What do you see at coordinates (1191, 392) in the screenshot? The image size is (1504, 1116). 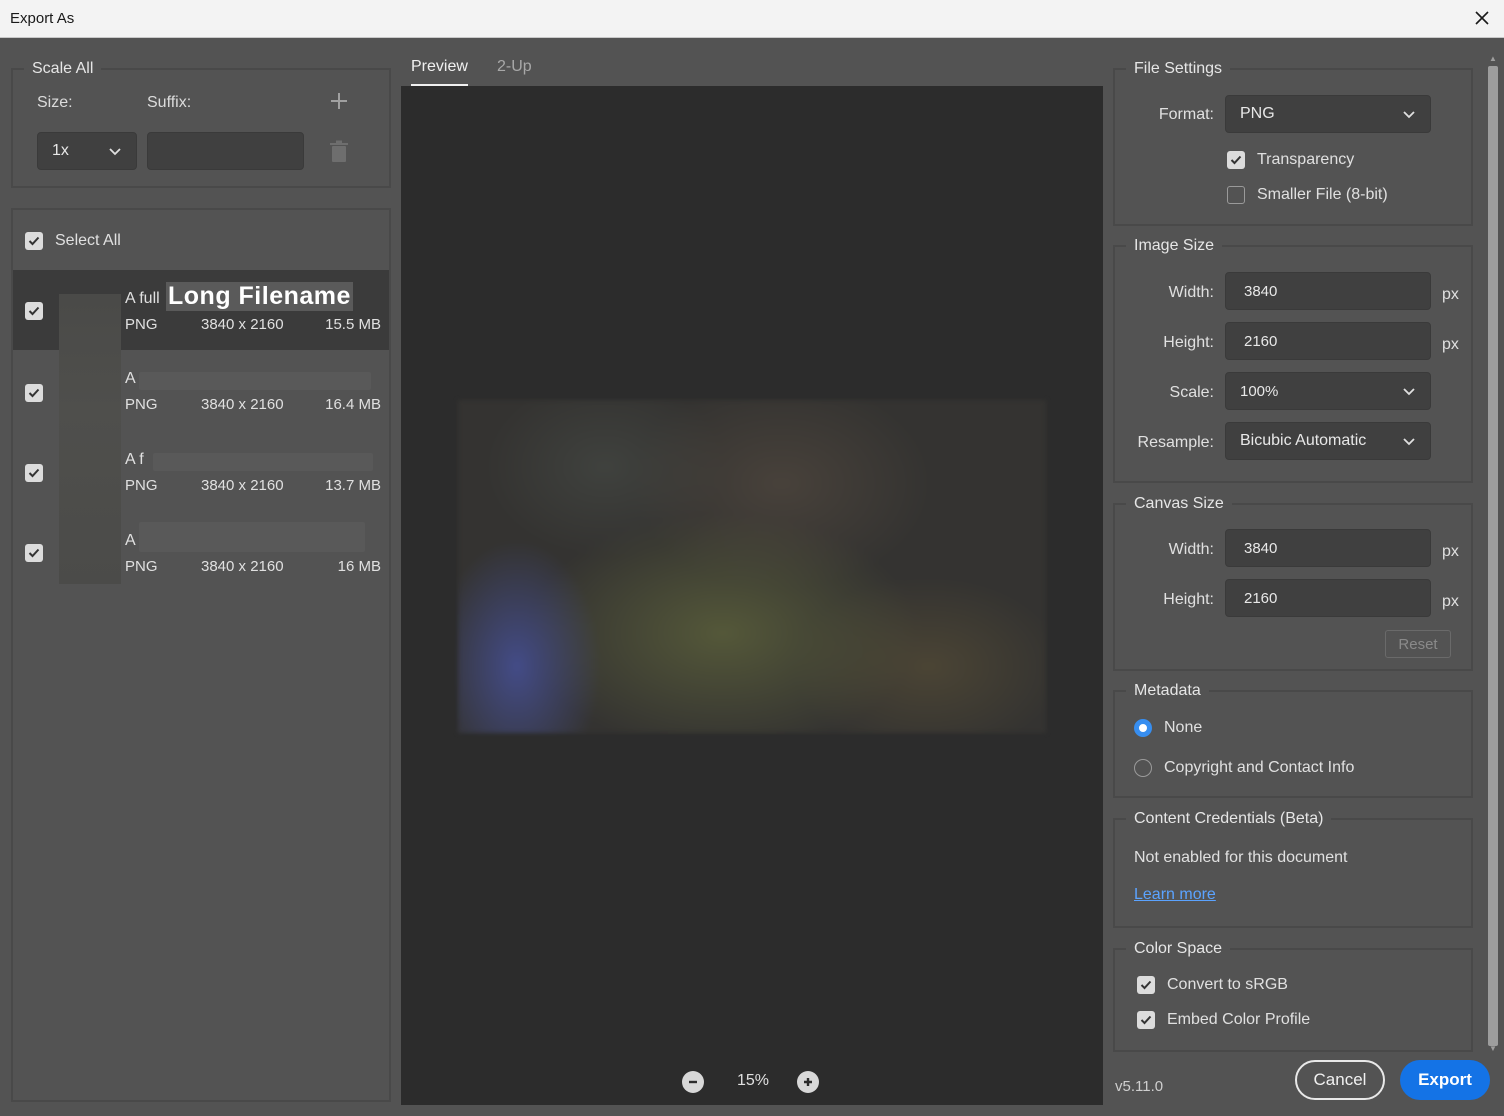 I see `scale-label: Scale:` at bounding box center [1191, 392].